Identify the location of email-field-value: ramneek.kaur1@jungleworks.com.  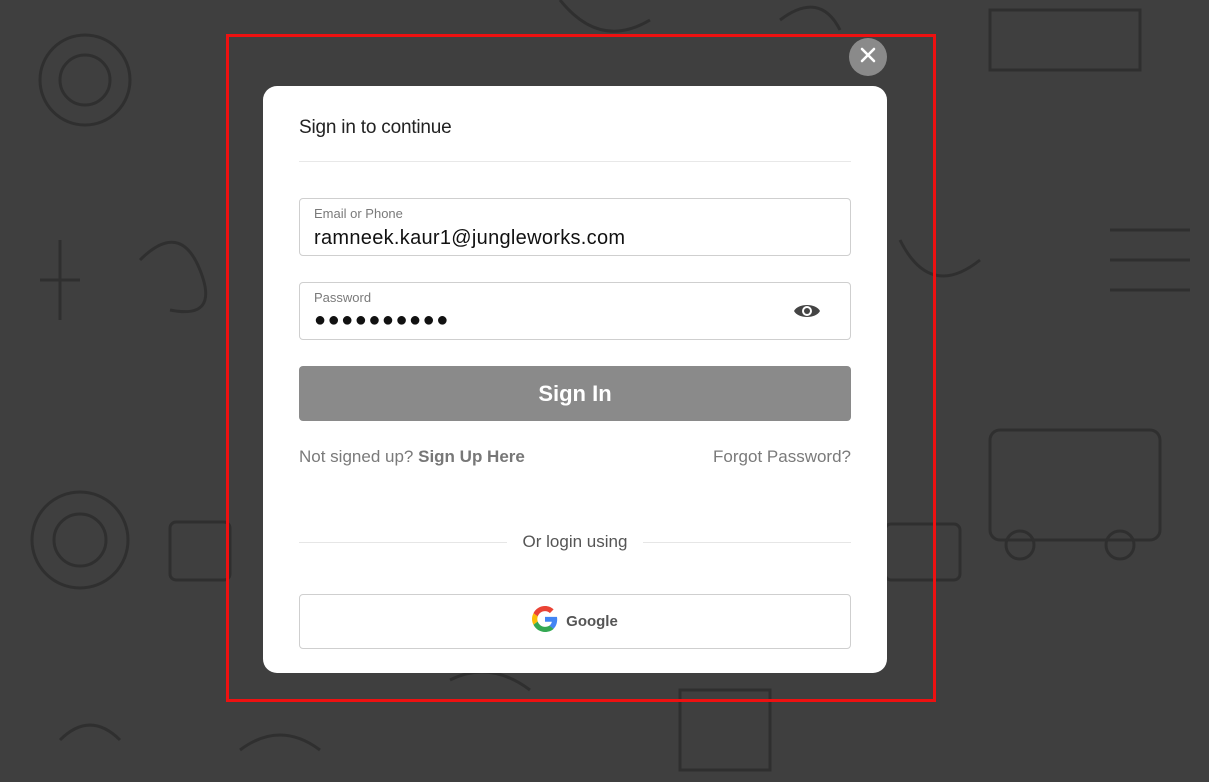
(469, 238).